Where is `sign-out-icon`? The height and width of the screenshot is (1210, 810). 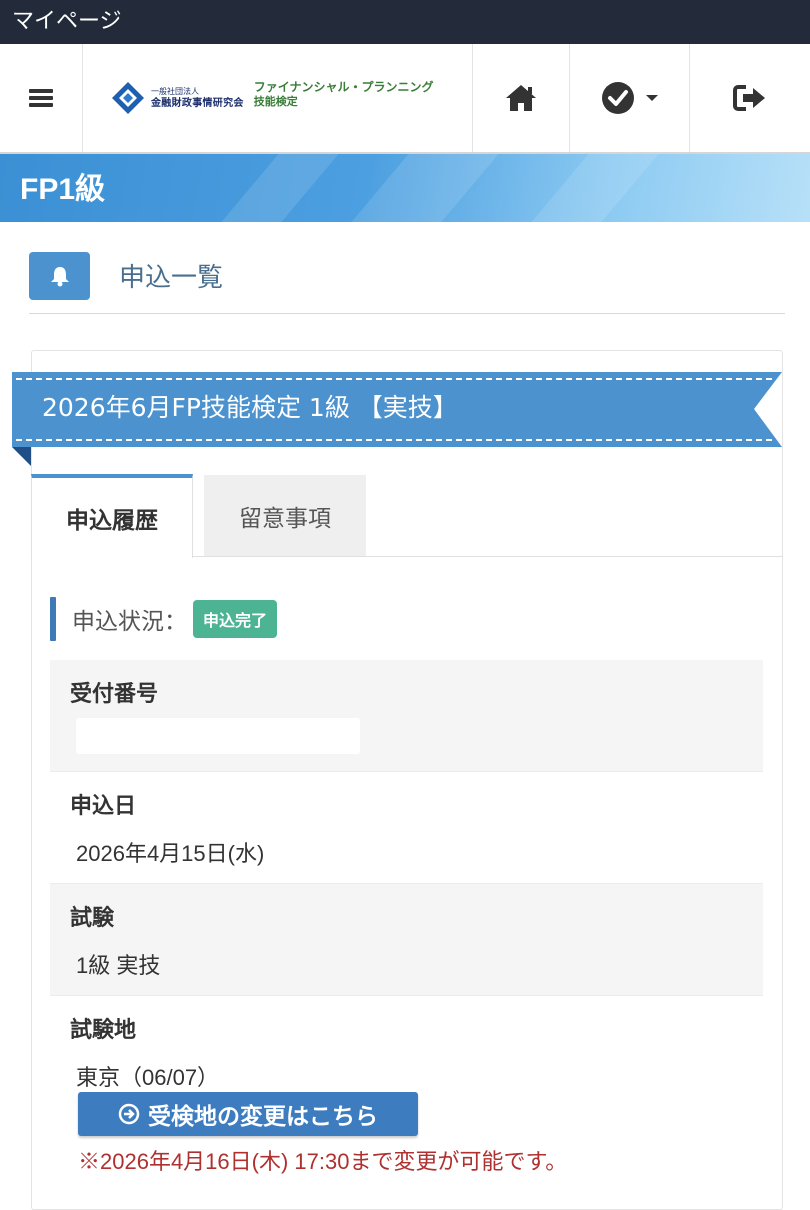
sign-out-icon is located at coordinates (749, 98).